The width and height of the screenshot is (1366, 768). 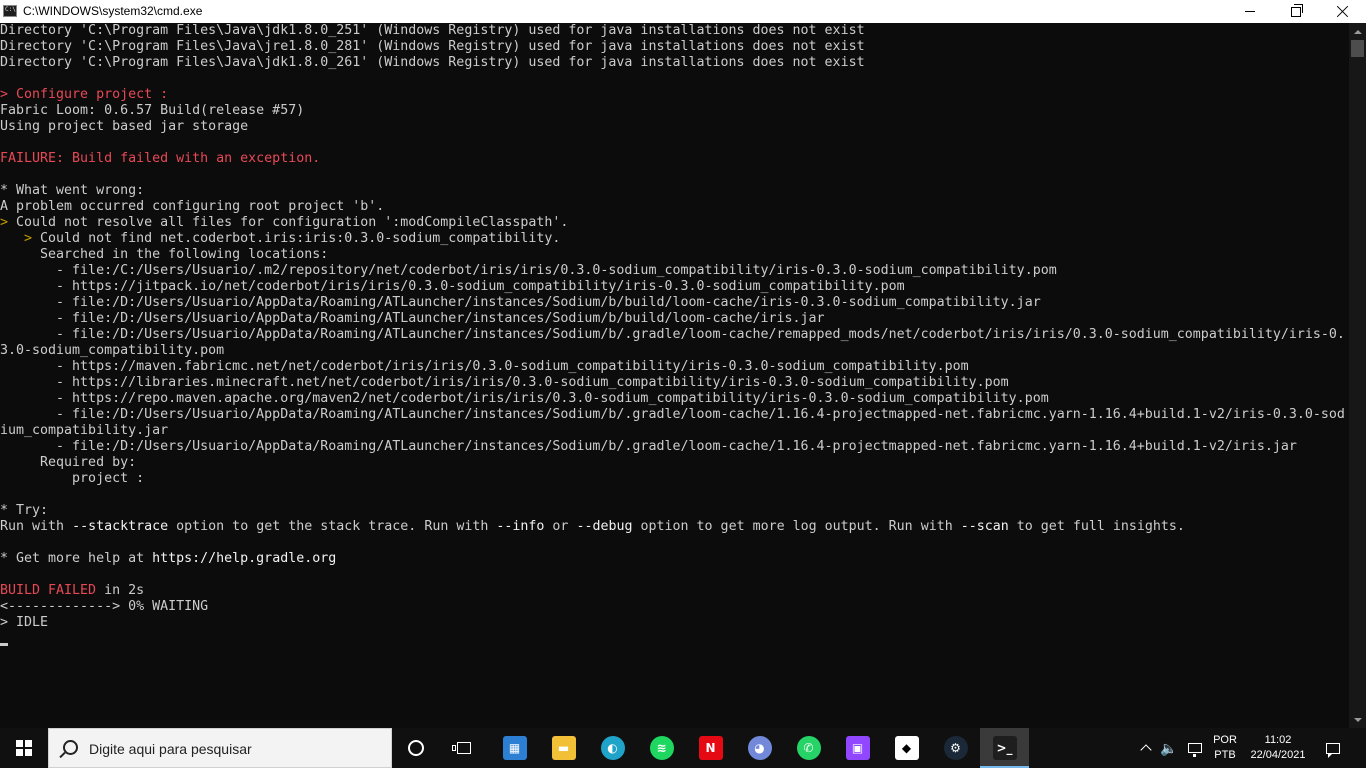 I want to click on command-prompt-icon: >_, so click(x=1004, y=748).